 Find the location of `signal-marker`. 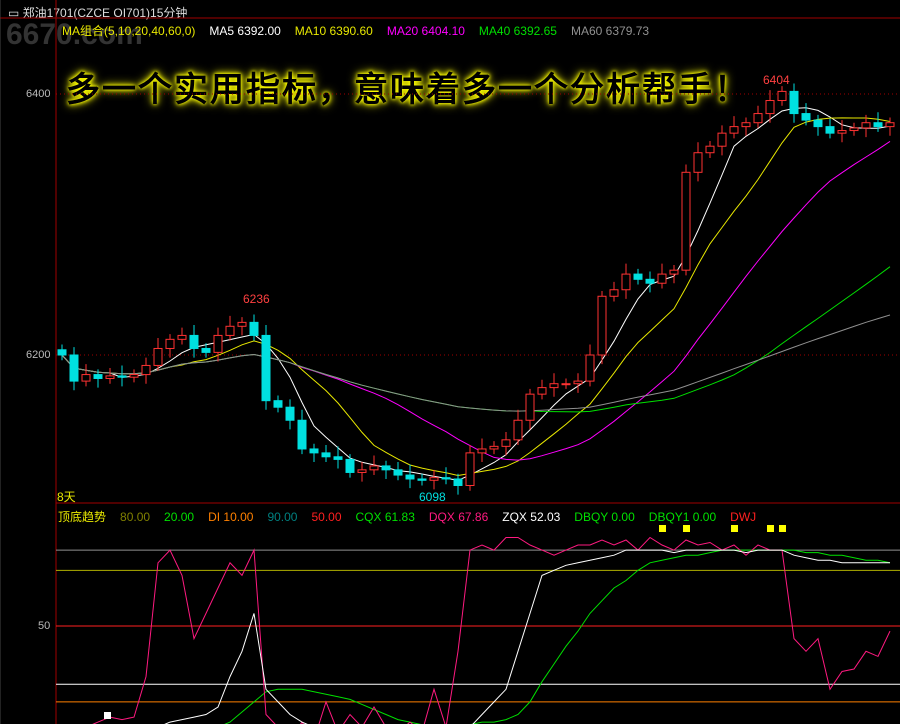

signal-marker is located at coordinates (107, 715).